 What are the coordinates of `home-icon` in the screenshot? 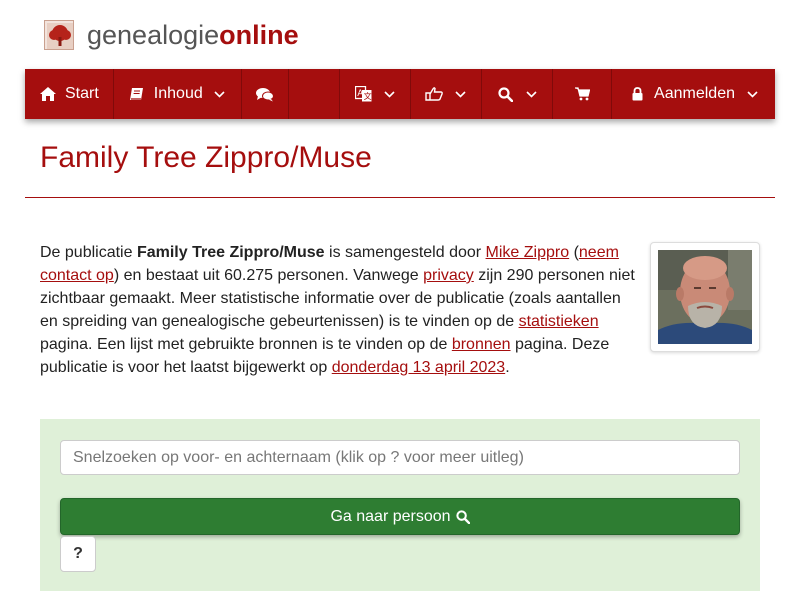 It's located at (48, 94).